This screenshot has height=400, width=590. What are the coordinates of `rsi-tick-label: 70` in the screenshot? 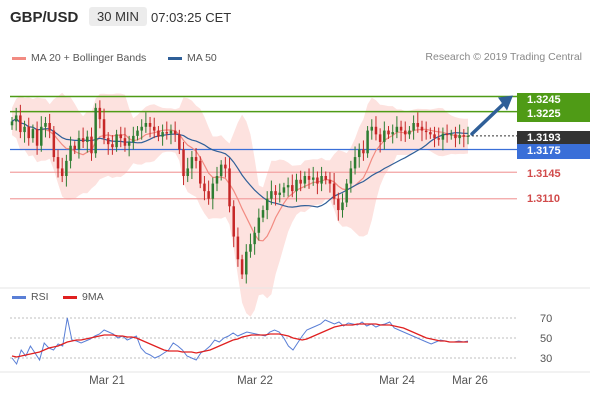 It's located at (546, 319).